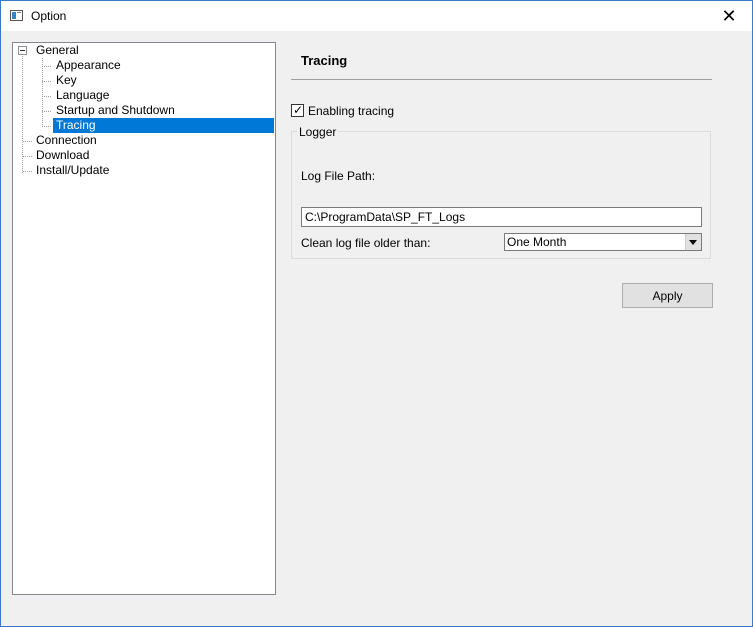 Image resolution: width=753 pixels, height=627 pixels. I want to click on tree-item-tracing: Tracing, so click(163, 125).